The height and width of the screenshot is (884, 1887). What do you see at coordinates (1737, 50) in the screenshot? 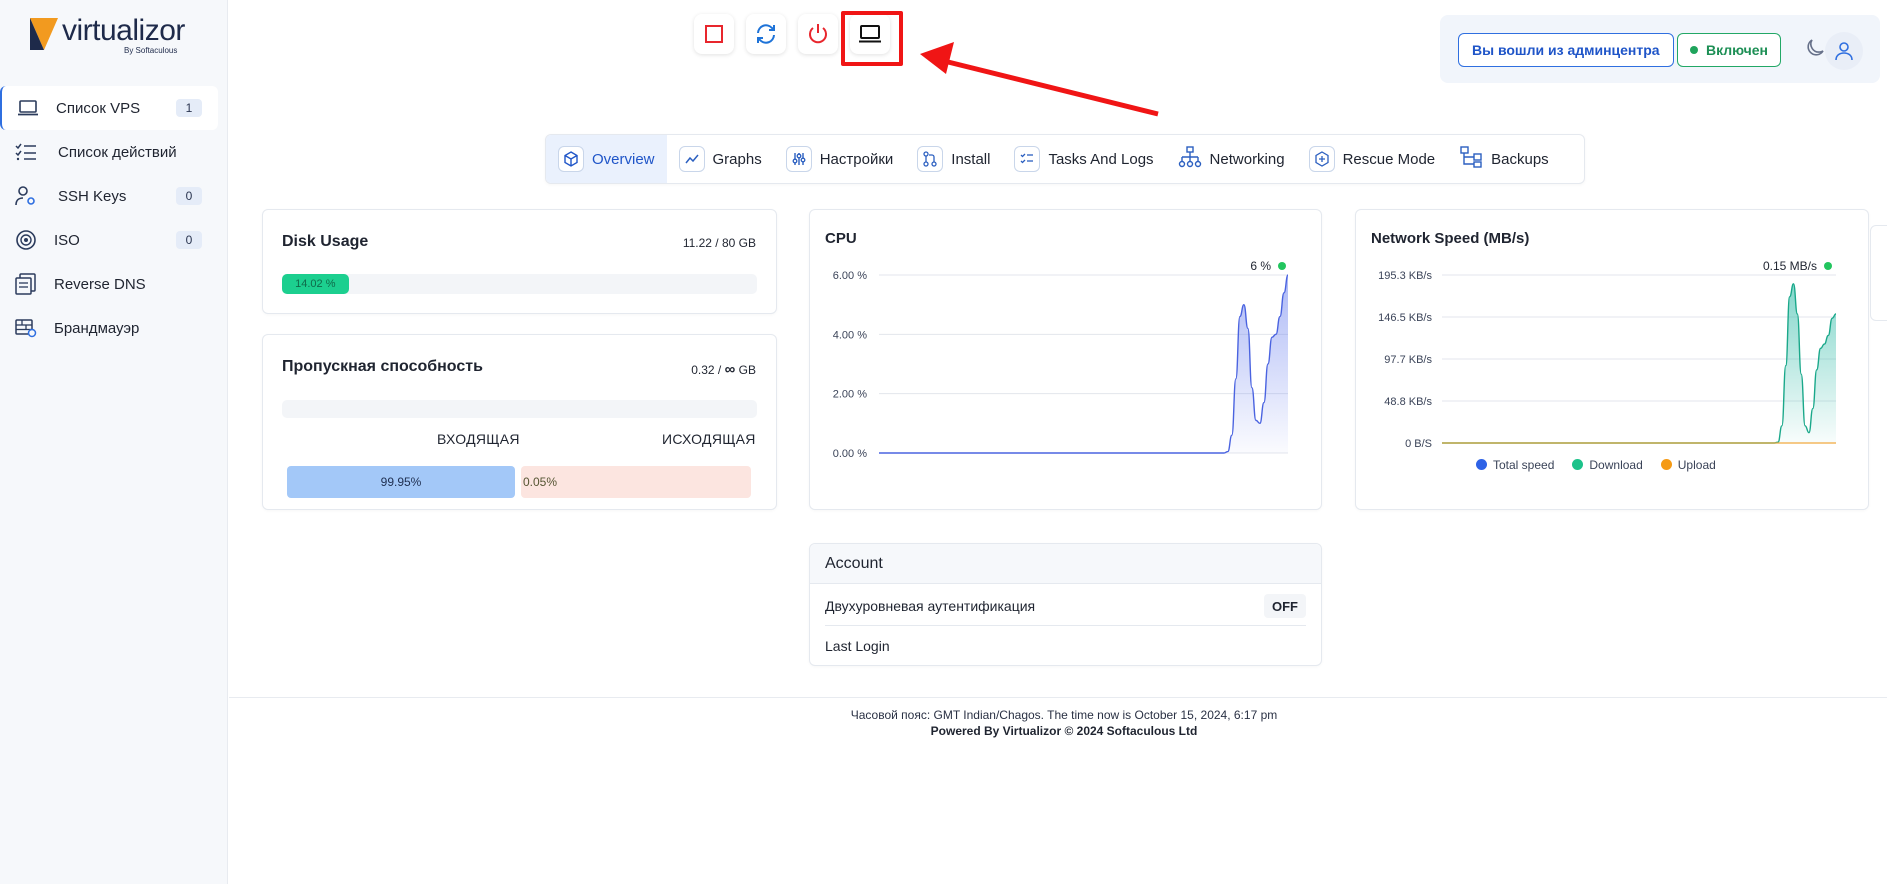
I see `status-label: Включен` at bounding box center [1737, 50].